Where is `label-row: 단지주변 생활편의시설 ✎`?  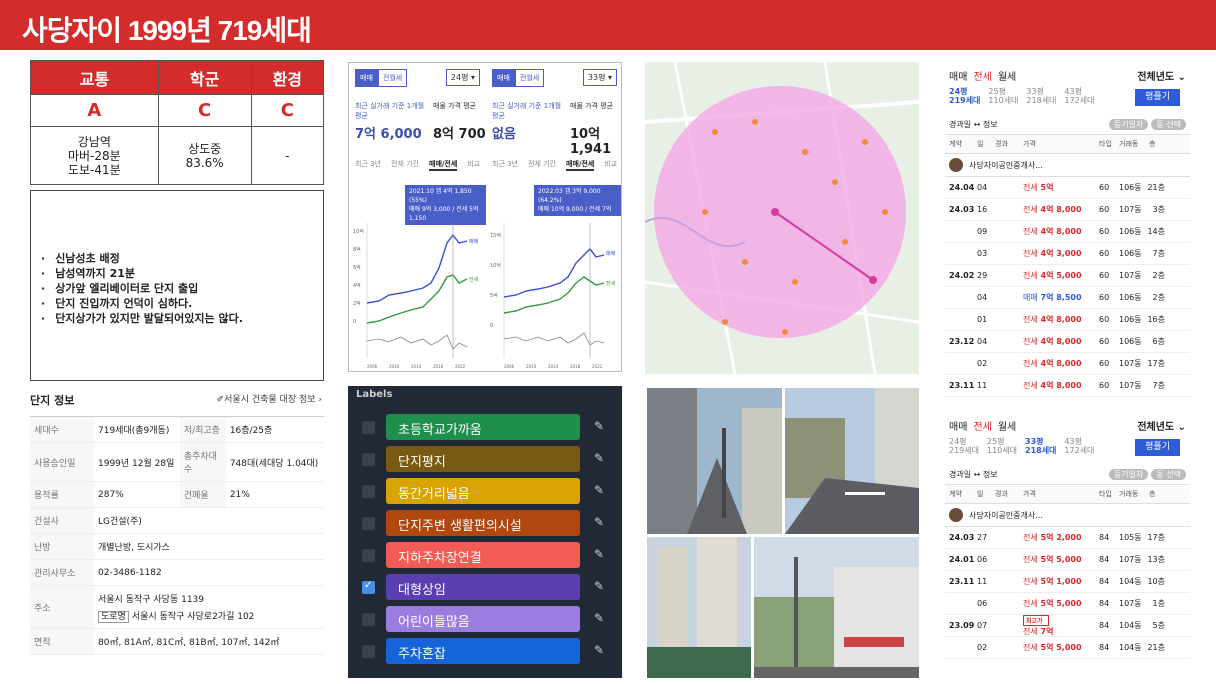
label-row: 단지주변 생활편의시설 ✎ is located at coordinates (487, 523).